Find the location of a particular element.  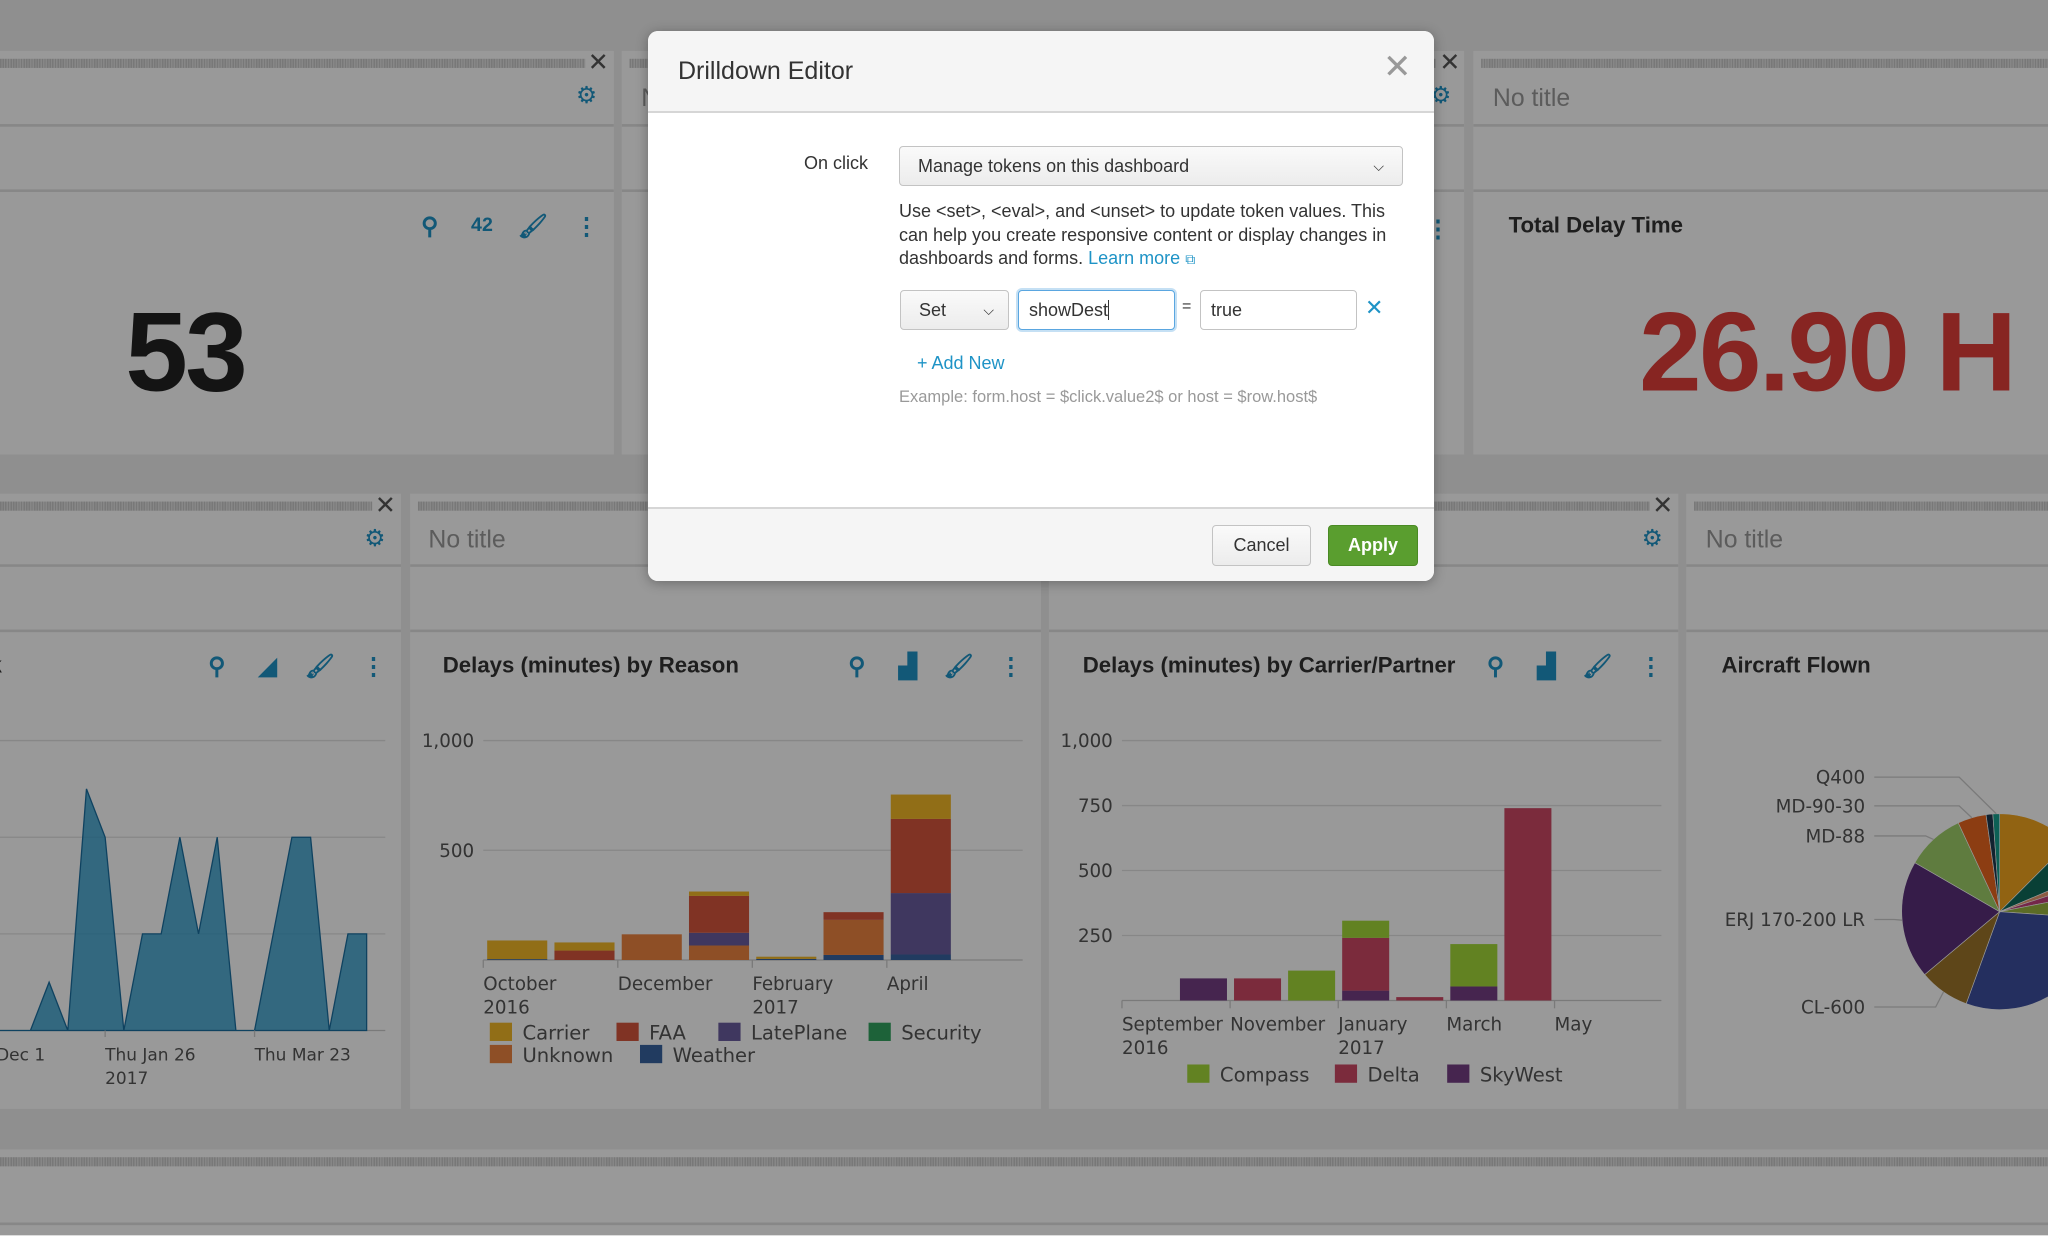

remove-token-icon: ✕ is located at coordinates (1374, 308).